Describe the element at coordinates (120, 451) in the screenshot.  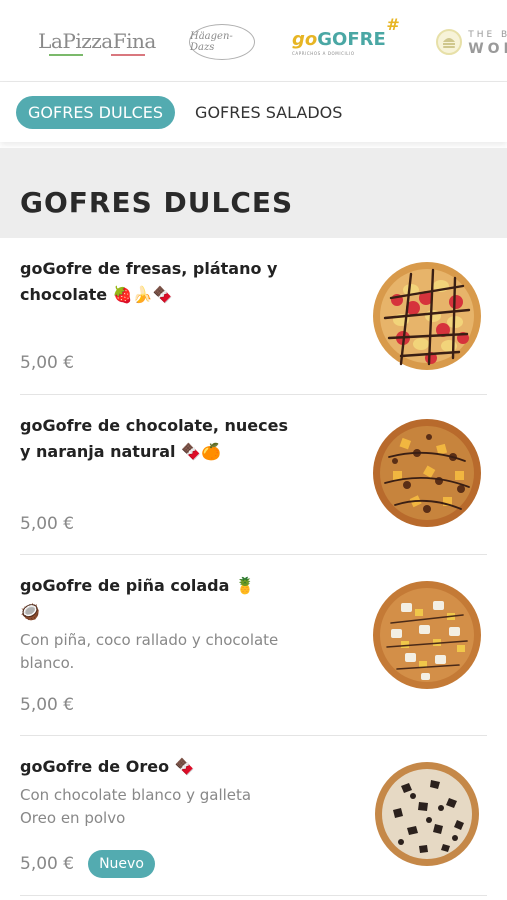
I see `product-title-line: y naranja natural 🍫🍊` at that location.